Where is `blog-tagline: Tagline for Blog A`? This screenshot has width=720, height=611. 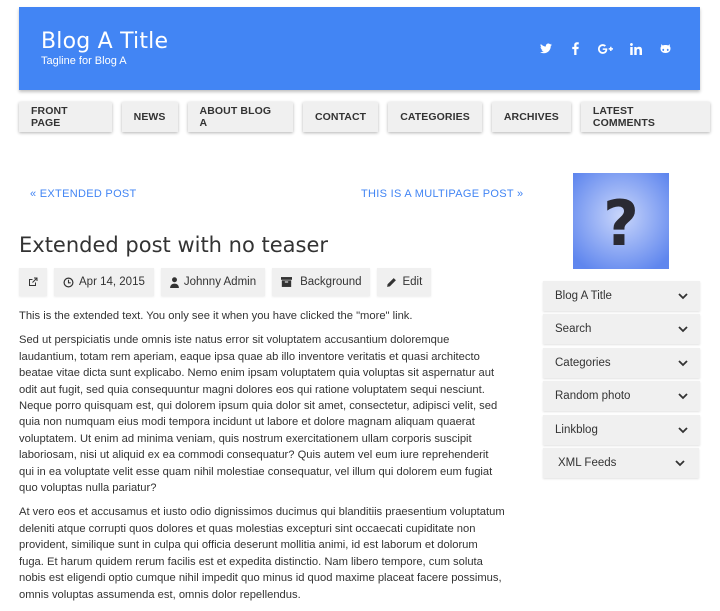
blog-tagline: Tagline for Blog A is located at coordinates (84, 61).